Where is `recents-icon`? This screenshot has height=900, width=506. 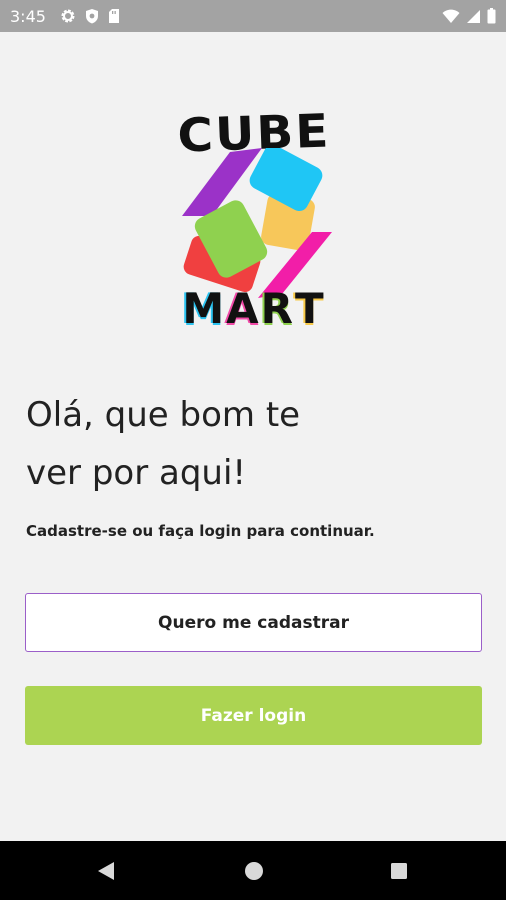
recents-icon is located at coordinates (399, 871).